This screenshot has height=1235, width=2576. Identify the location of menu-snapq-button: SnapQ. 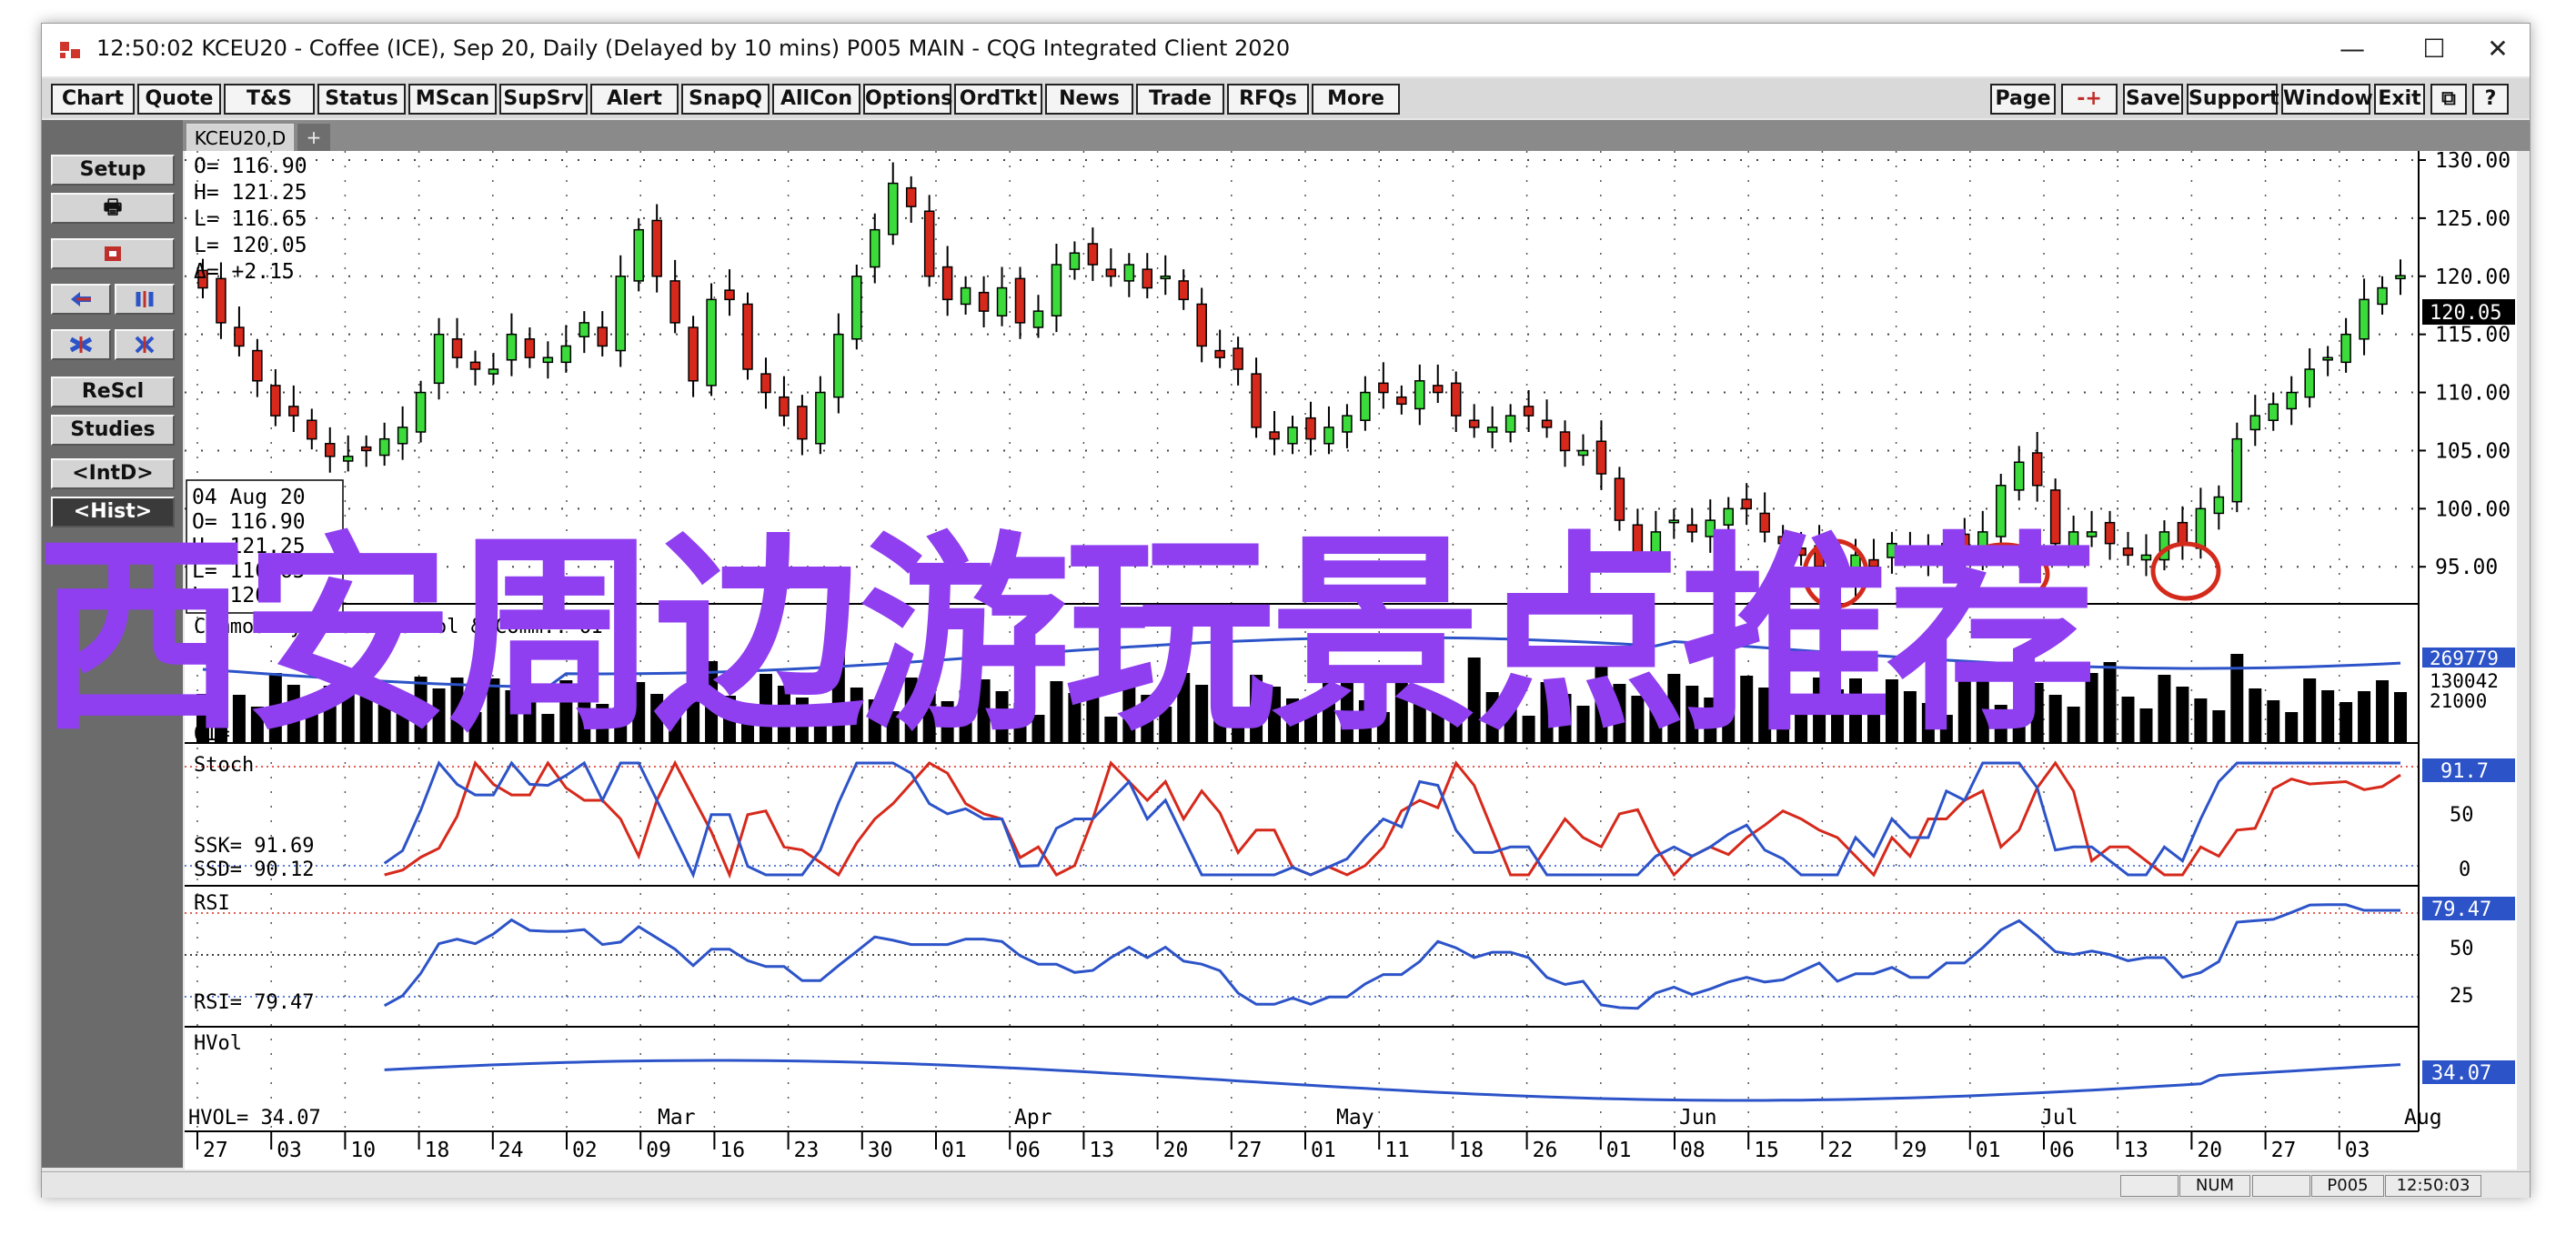
(725, 99).